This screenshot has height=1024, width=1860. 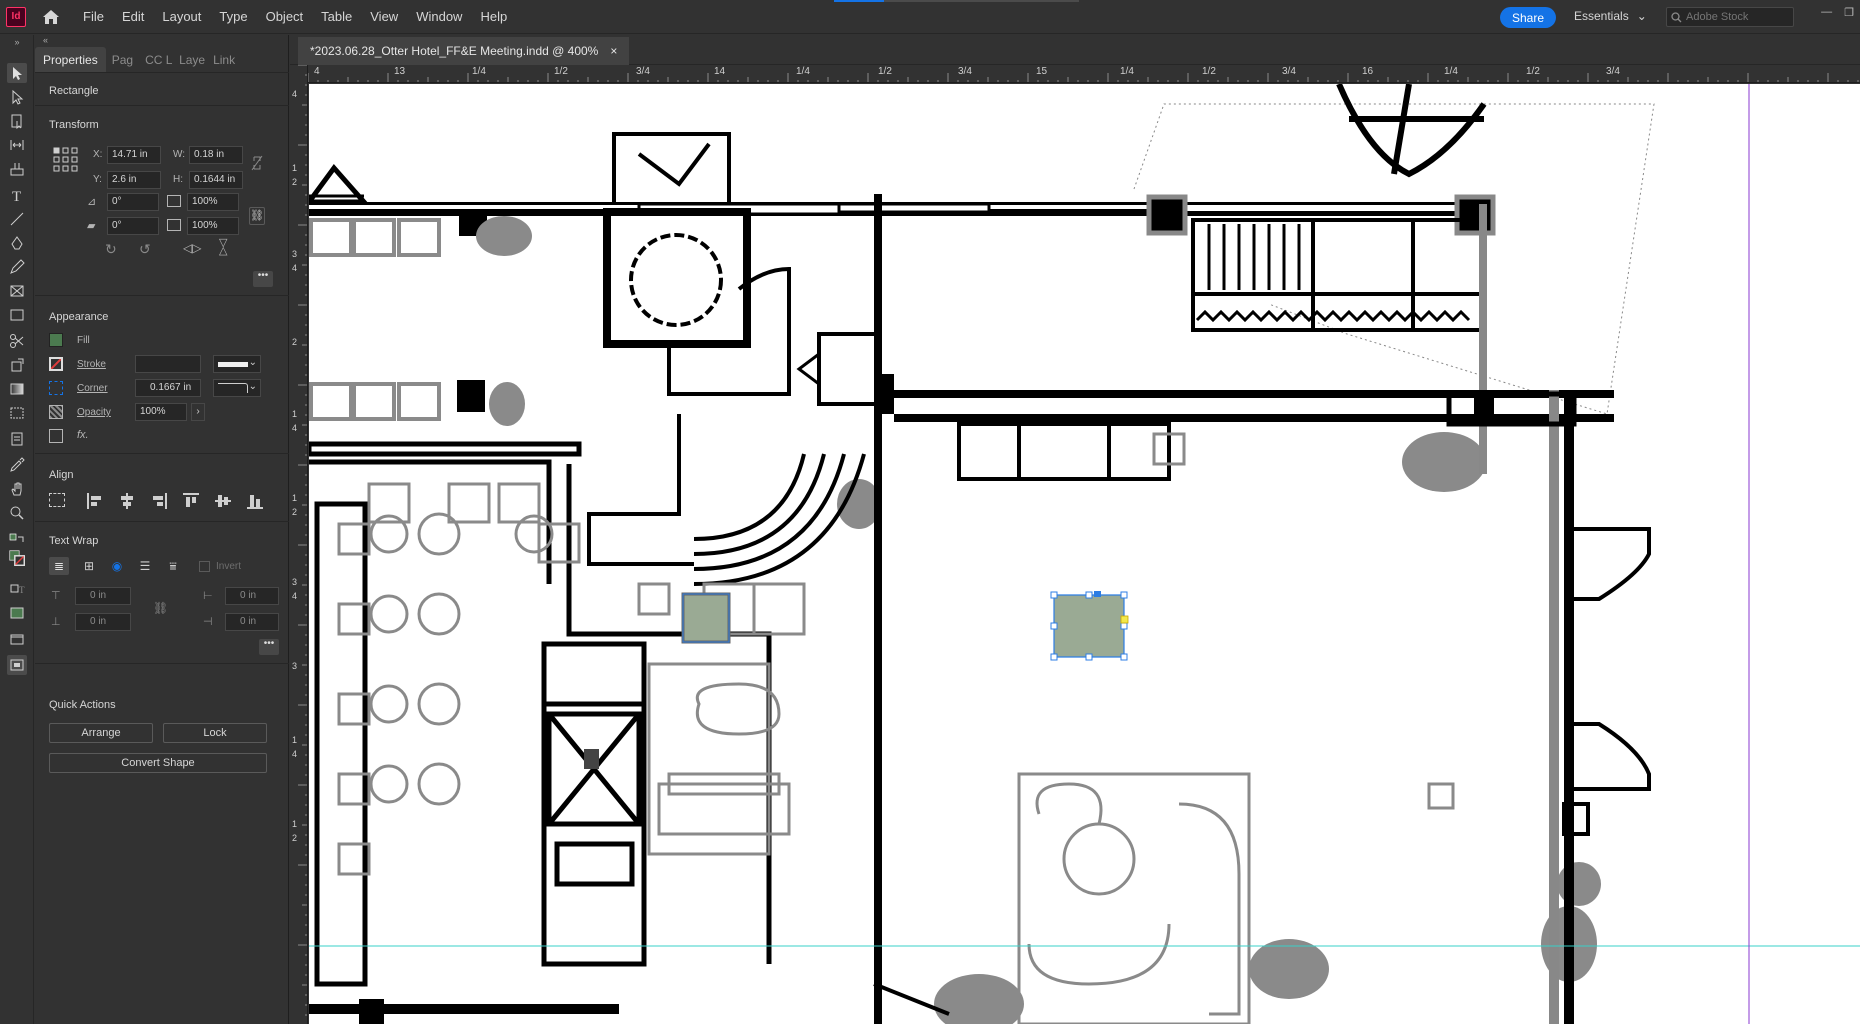 I want to click on jump-object-icon: ☰, so click(x=145, y=566).